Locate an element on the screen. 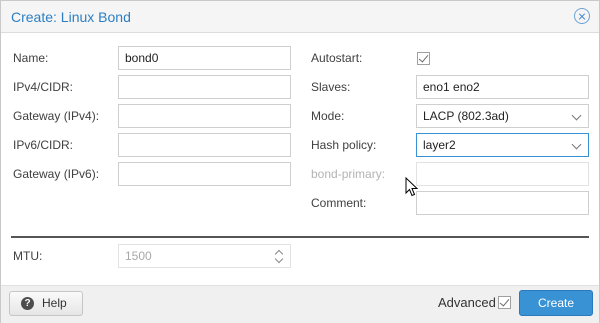 Image resolution: width=600 pixels, height=323 pixels. advanced-checkbox is located at coordinates (504, 302).